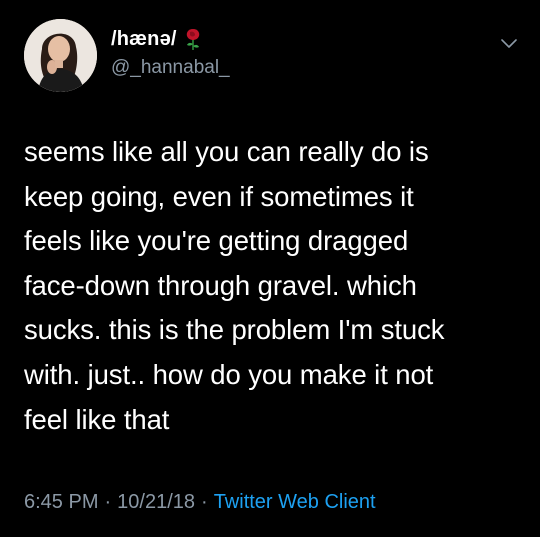 The height and width of the screenshot is (537, 540). I want to click on rose-icon, so click(193, 39).